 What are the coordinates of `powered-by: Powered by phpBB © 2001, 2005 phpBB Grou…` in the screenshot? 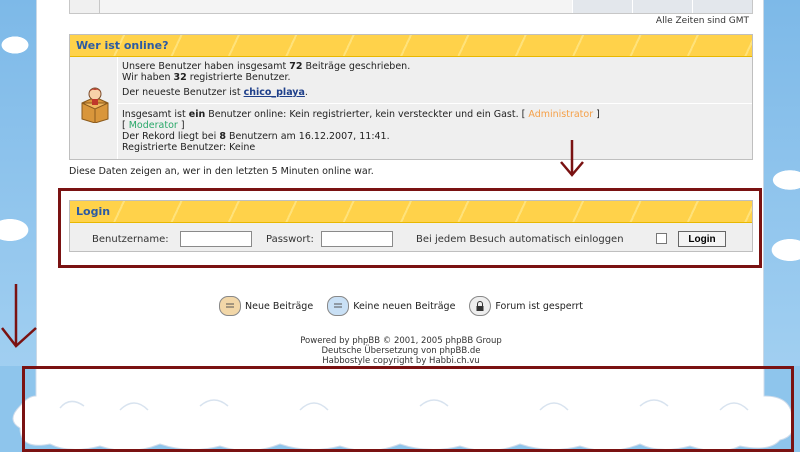 It's located at (401, 341).